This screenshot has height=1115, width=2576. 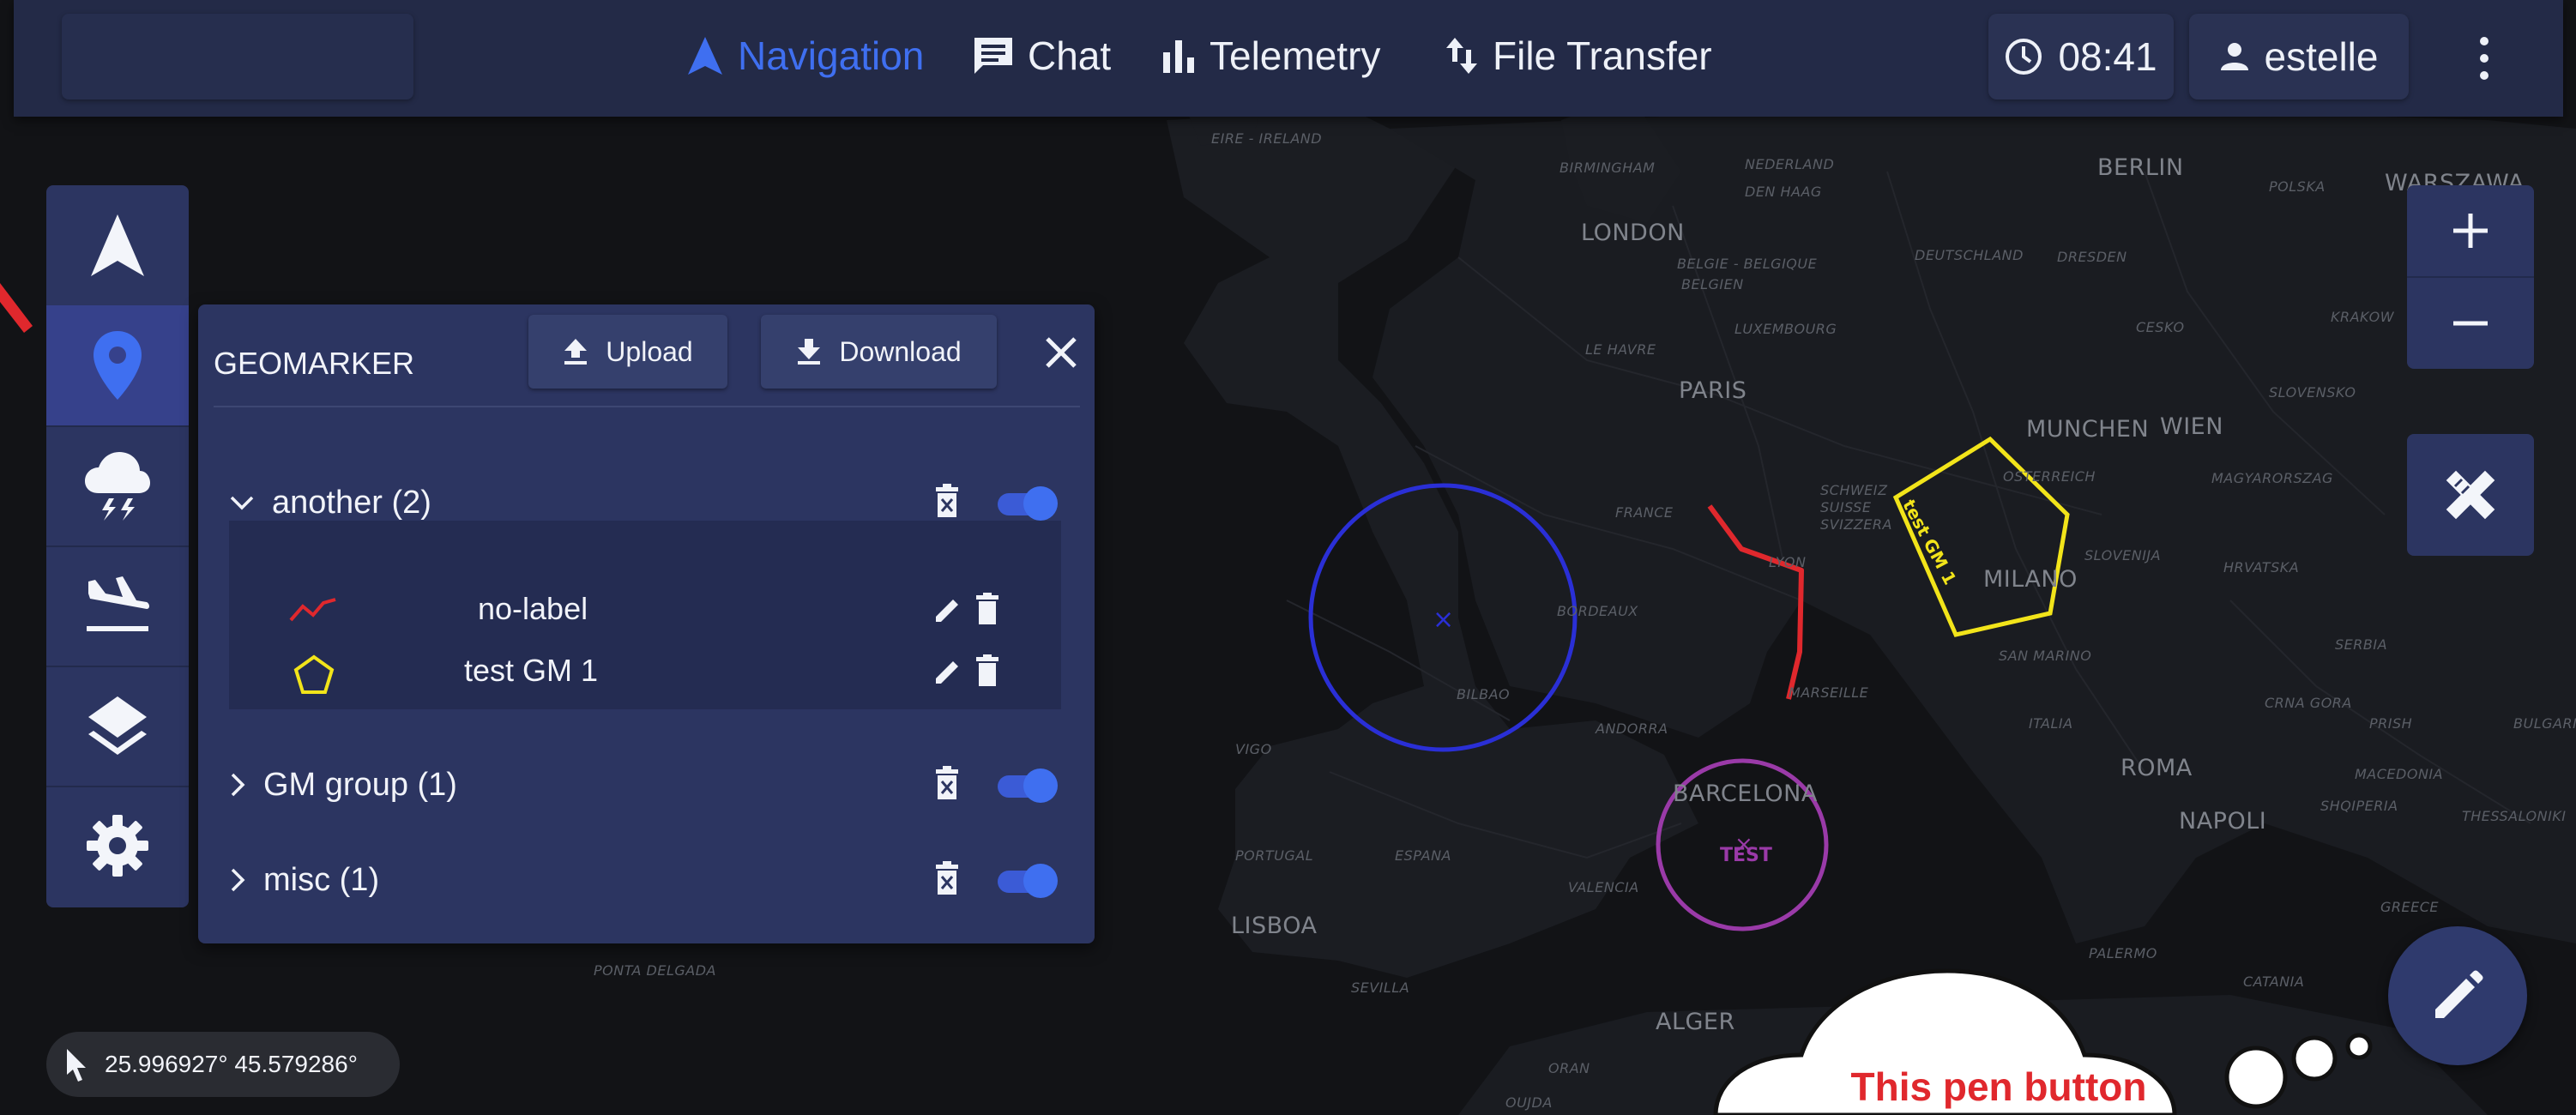 What do you see at coordinates (1423, 855) in the screenshot?
I see `city-label: ESPANA` at bounding box center [1423, 855].